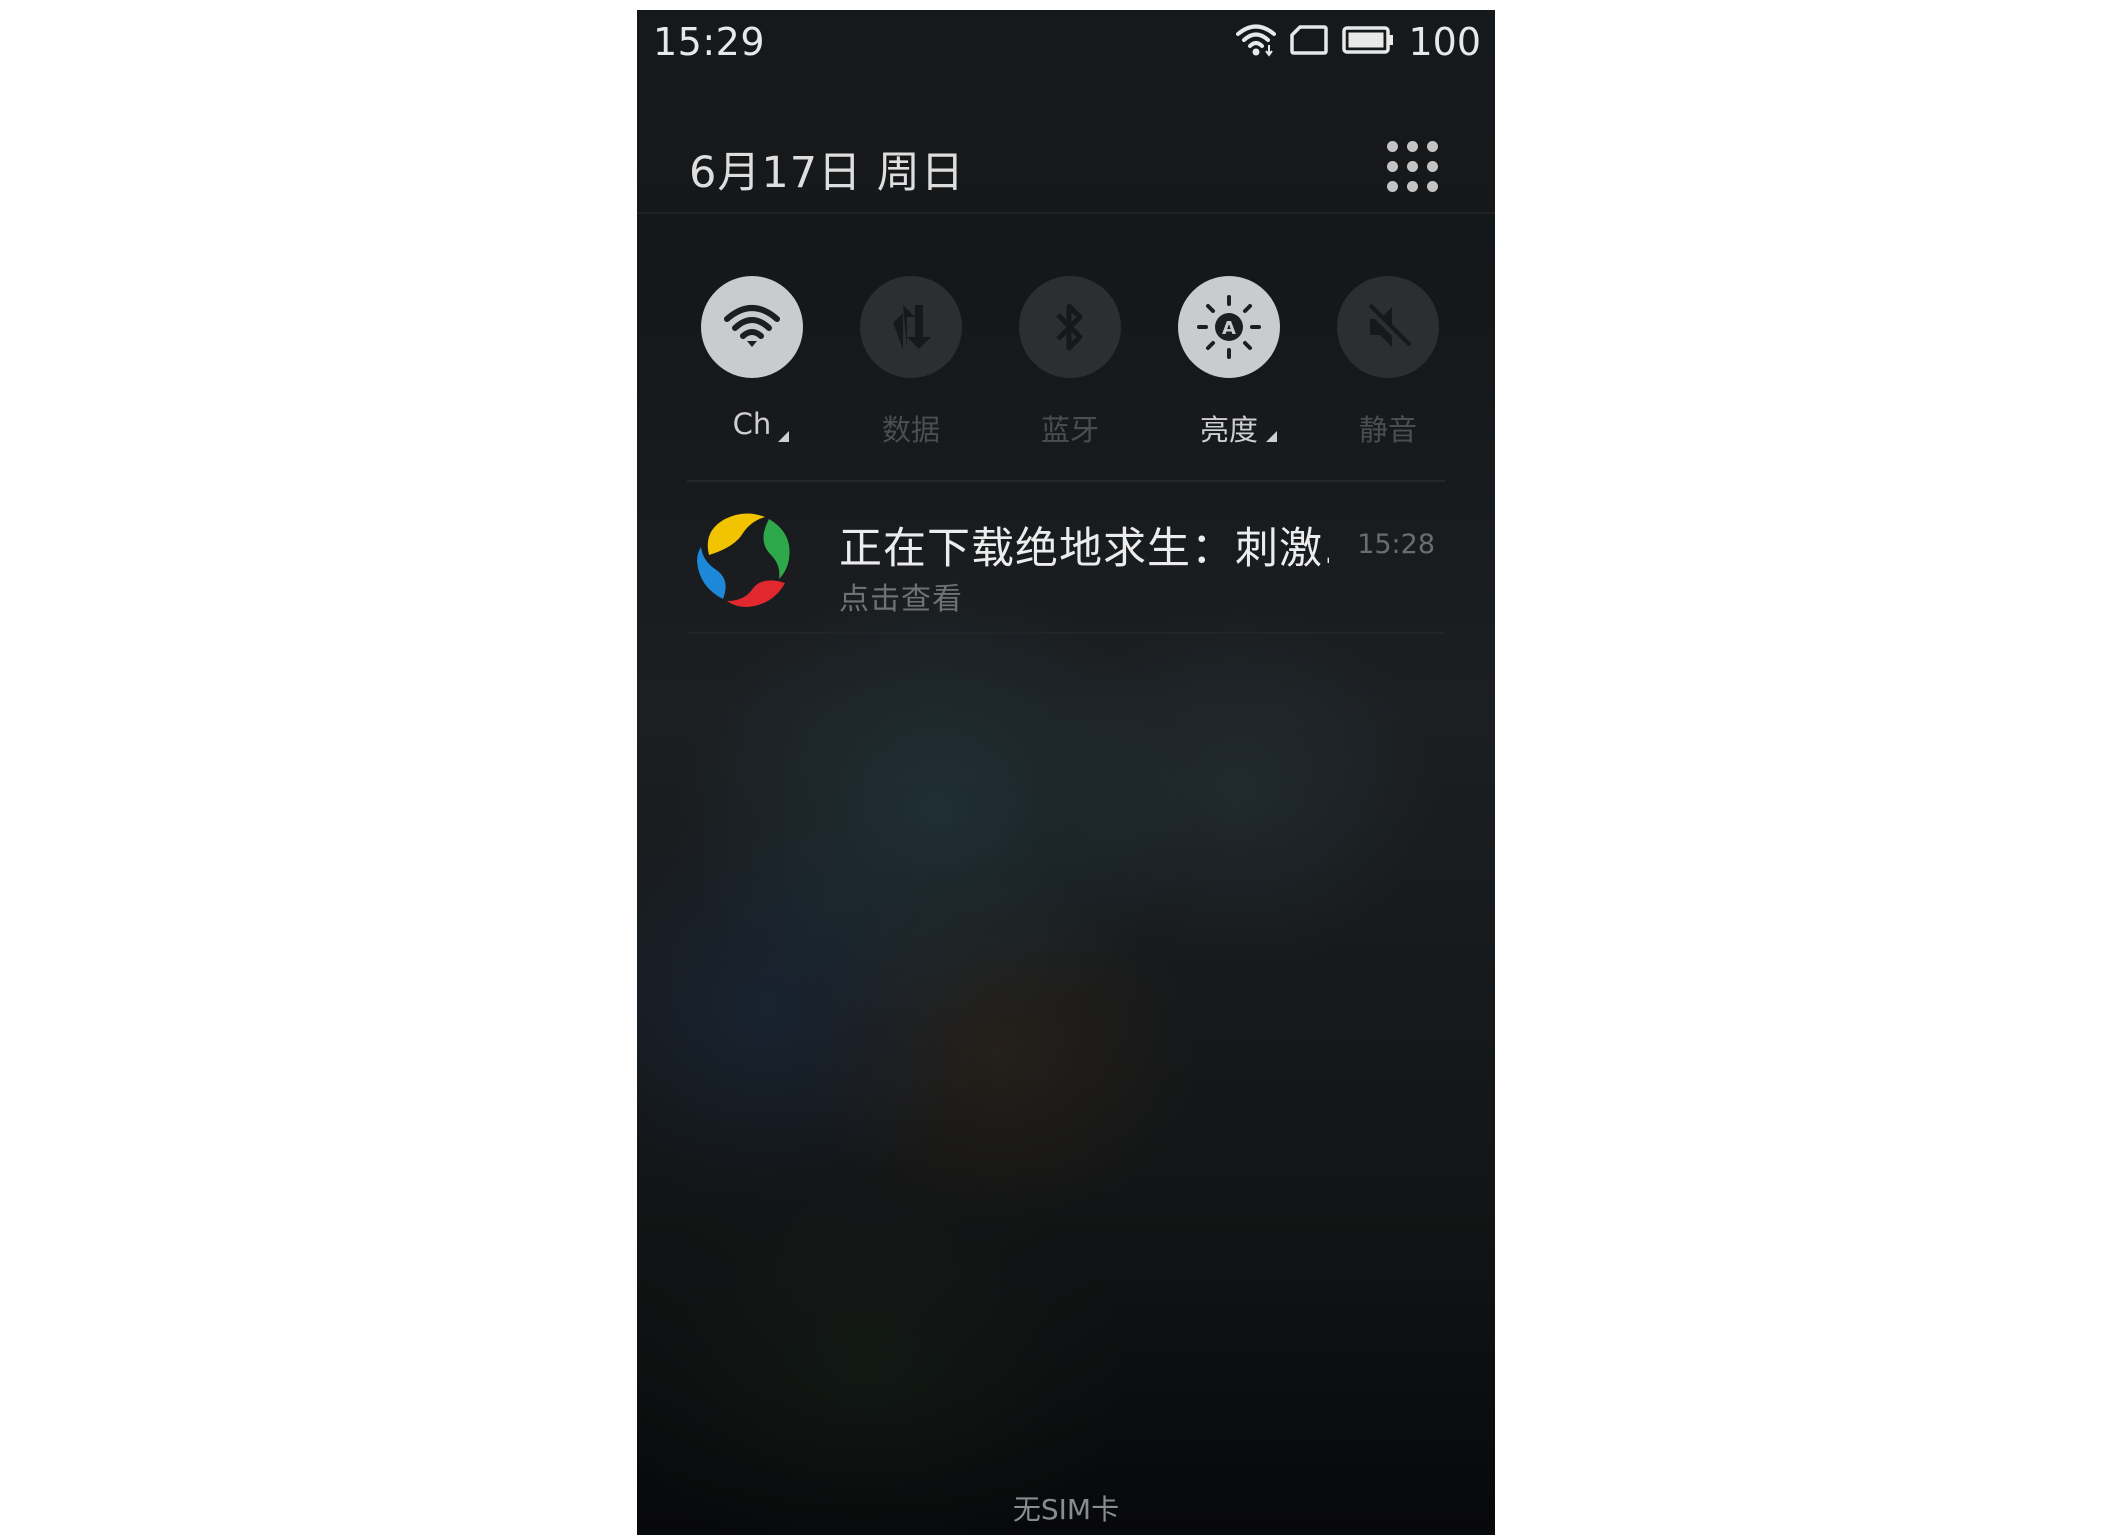  I want to click on toggle-brightness: A 亮度, so click(1229, 360).